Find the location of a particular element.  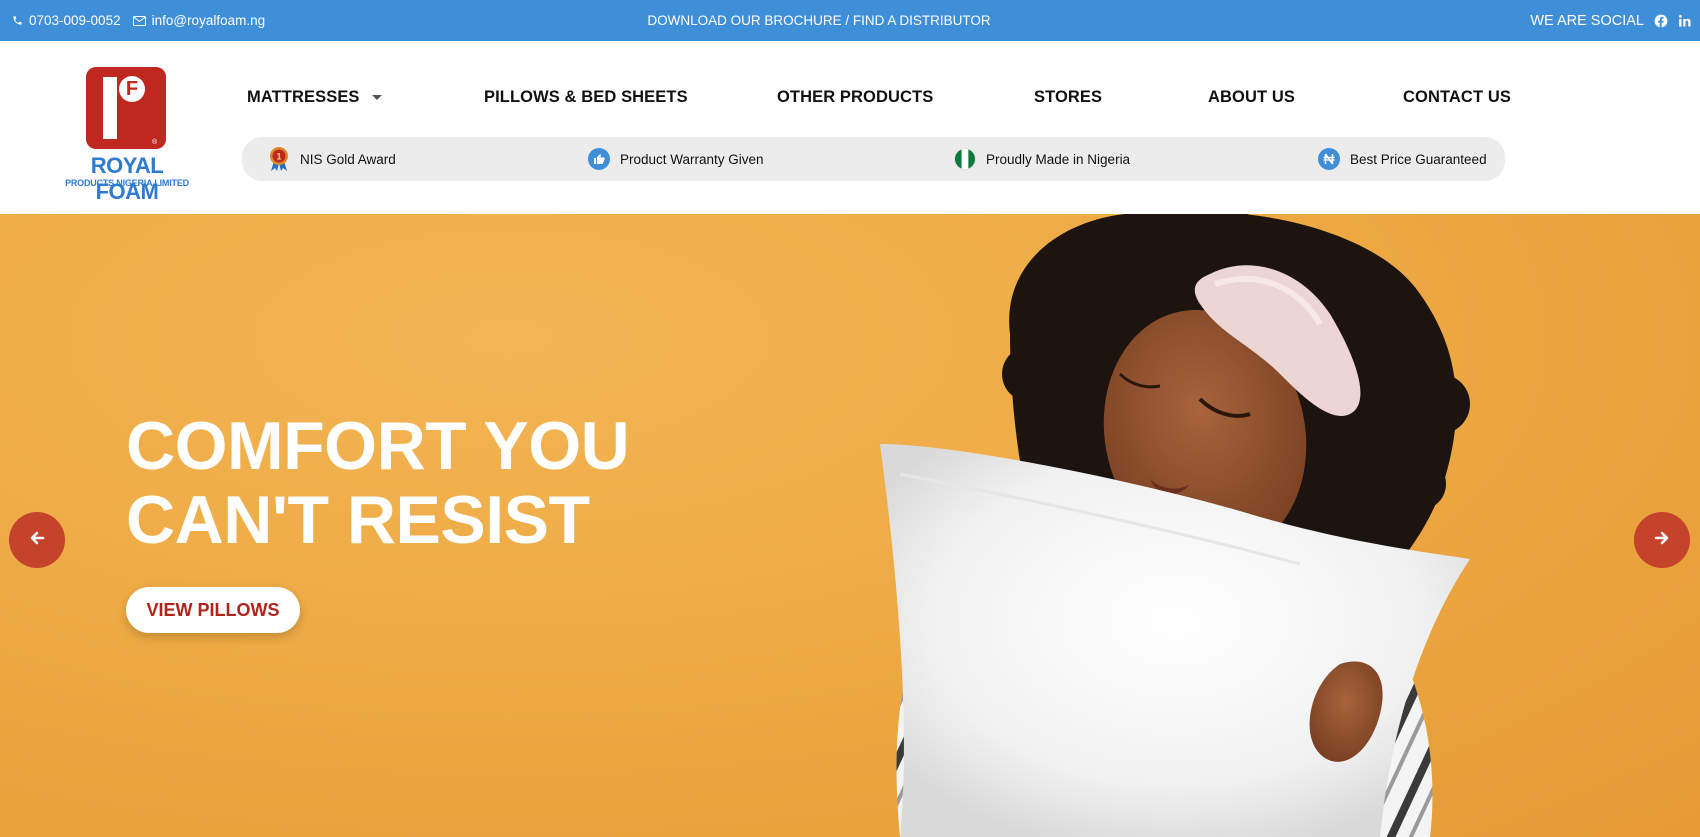

hero-headline-line2: CAN'T RESIST is located at coordinates (358, 520).